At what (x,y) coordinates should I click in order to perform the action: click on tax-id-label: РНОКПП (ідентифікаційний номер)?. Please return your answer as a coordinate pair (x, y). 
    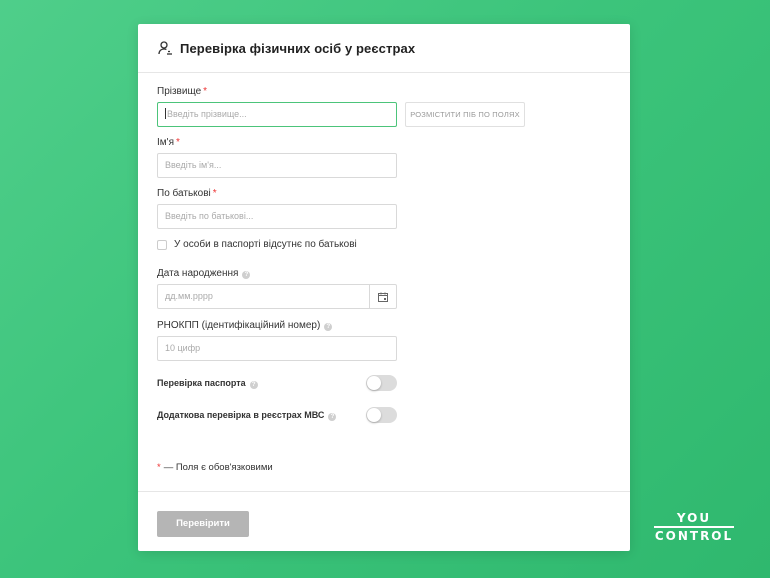
    Looking at the image, I should click on (245, 325).